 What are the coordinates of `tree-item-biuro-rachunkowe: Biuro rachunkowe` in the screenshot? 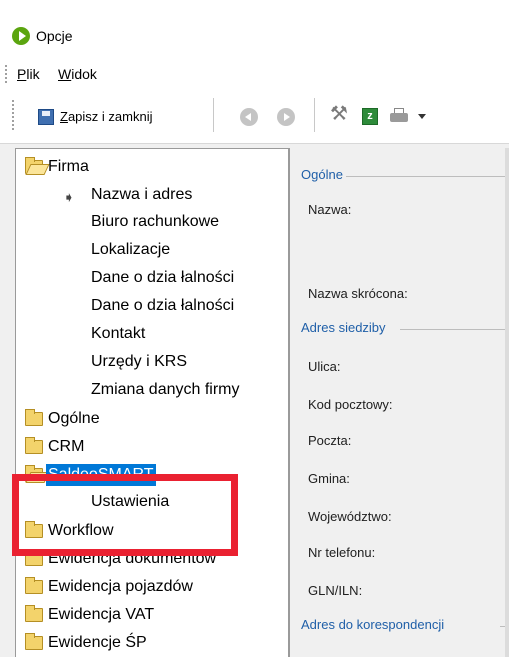 It's located at (155, 224).